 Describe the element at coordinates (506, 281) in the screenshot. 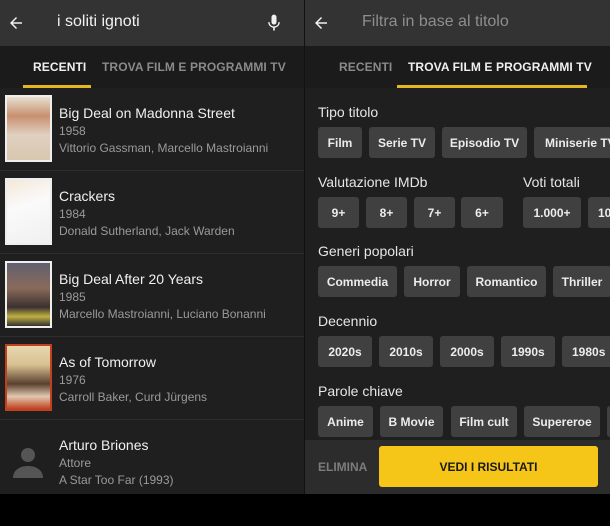

I see `chip-romantico: Romantico` at that location.